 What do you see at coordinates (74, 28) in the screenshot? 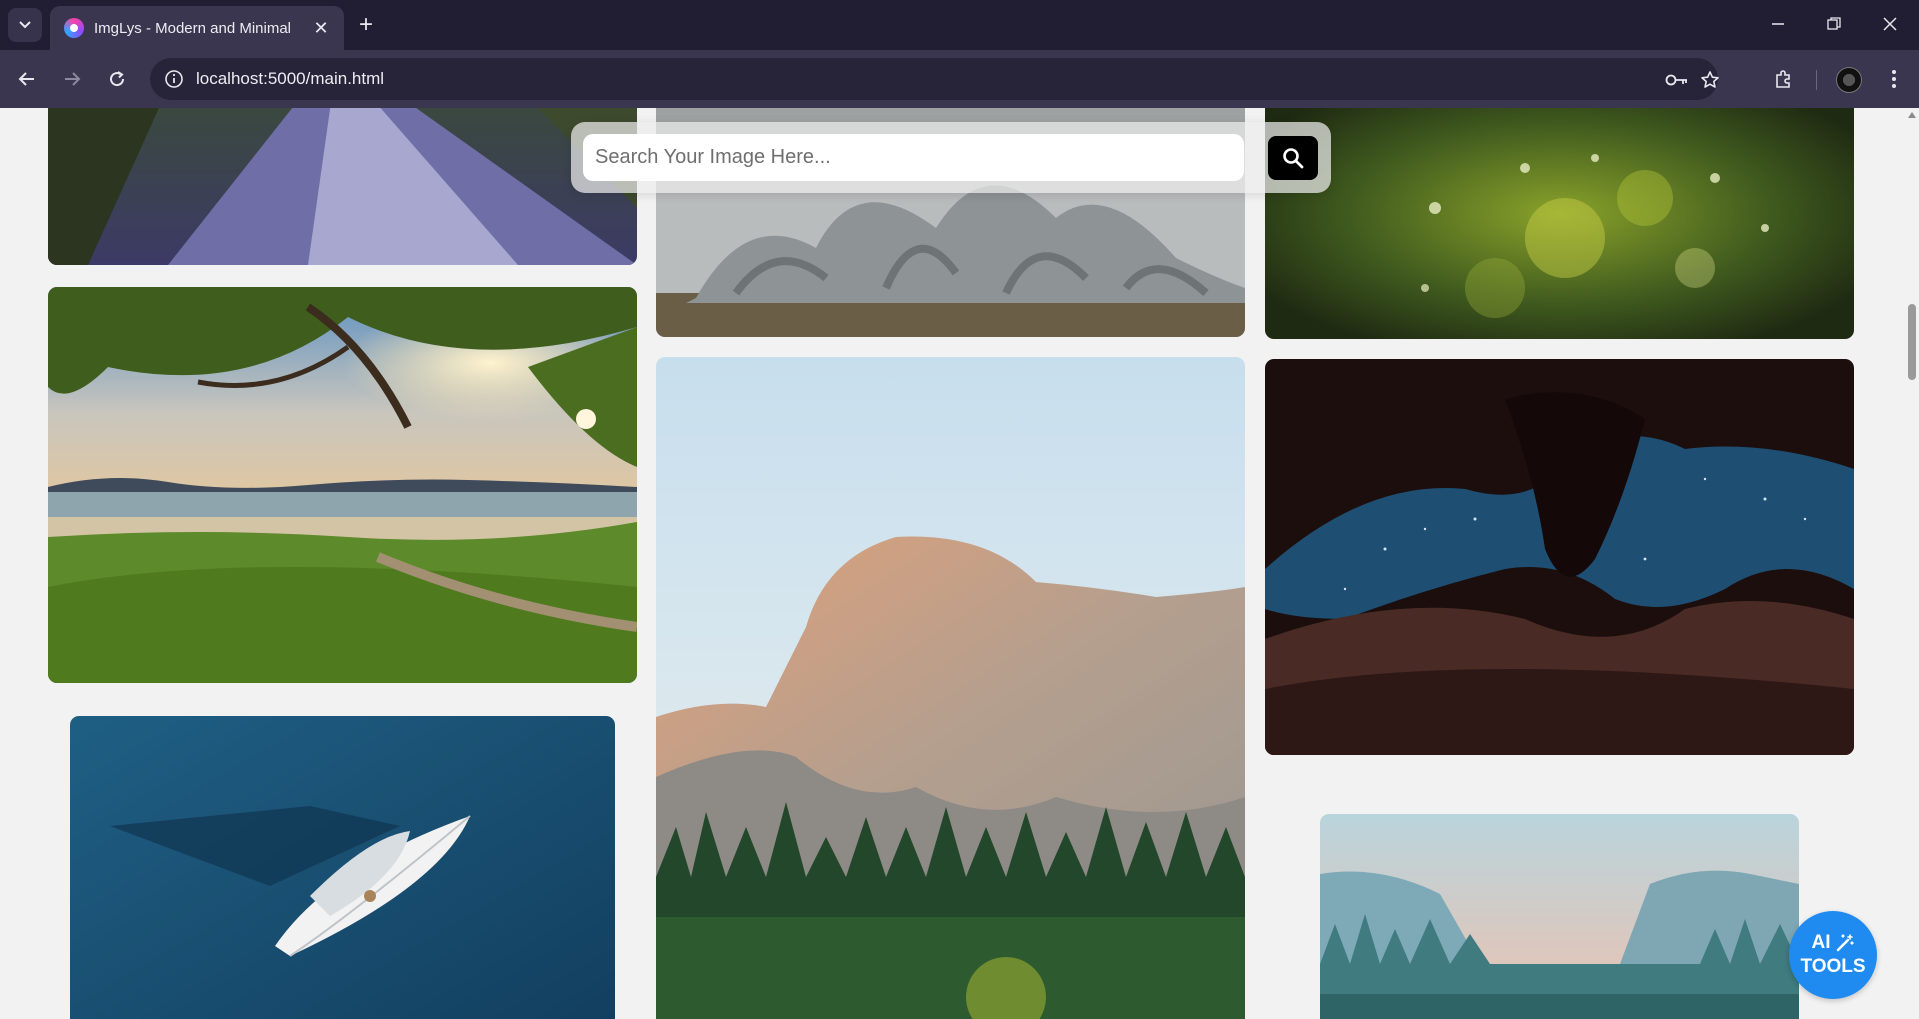
I see `site-favicon-icon` at bounding box center [74, 28].